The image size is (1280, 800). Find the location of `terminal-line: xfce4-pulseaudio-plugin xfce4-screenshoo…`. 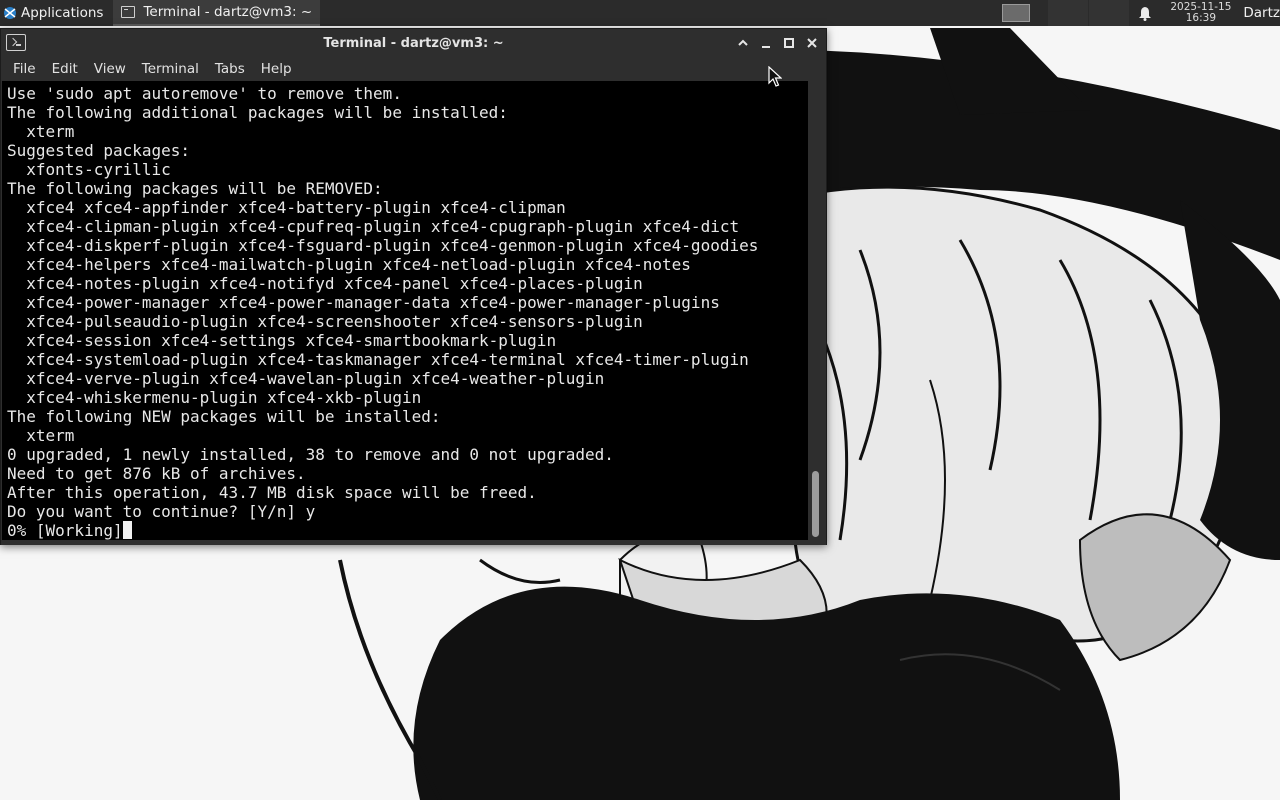

terminal-line: xfce4-pulseaudio-plugin xfce4-screenshoo… is located at coordinates (325, 321).